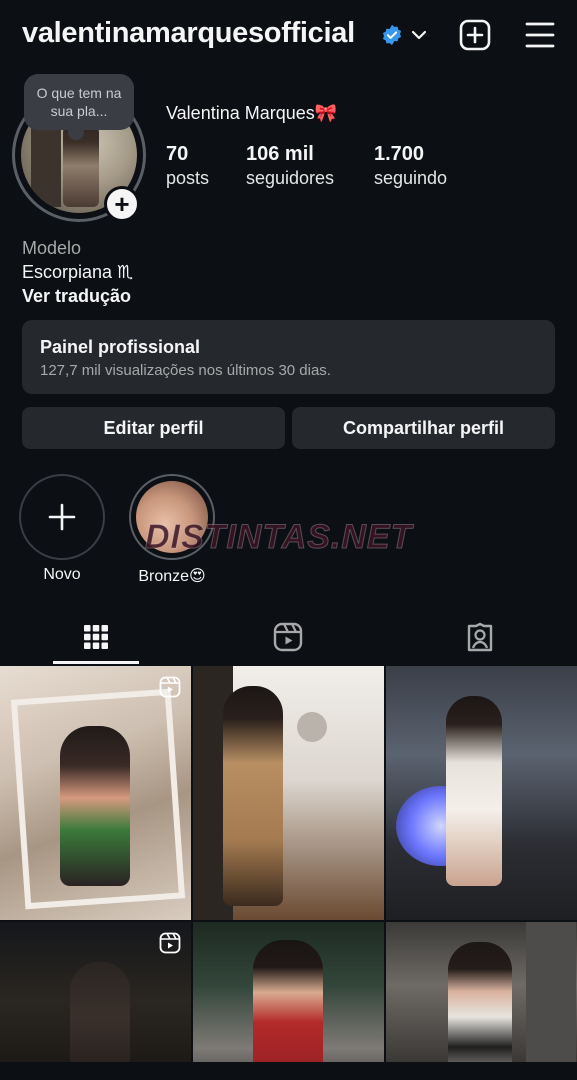 The image size is (577, 1080). I want to click on edit-profile-button: Editar perfil, so click(153, 428).